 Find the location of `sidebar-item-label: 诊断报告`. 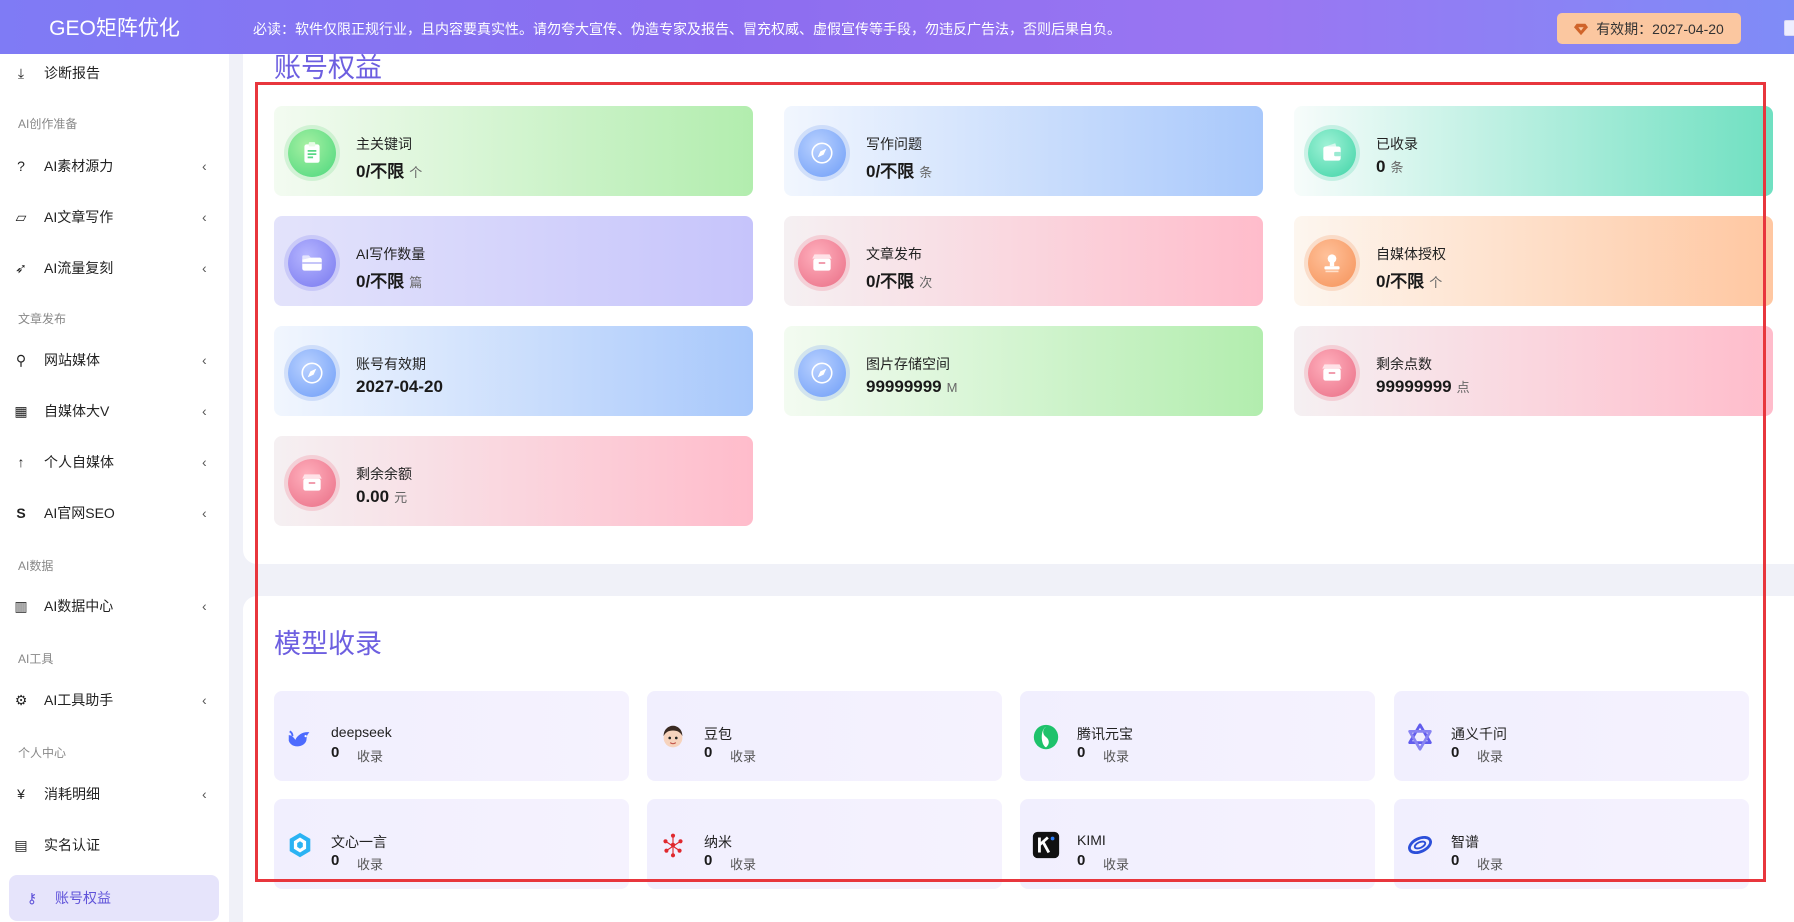

sidebar-item-label: 诊断报告 is located at coordinates (72, 73).